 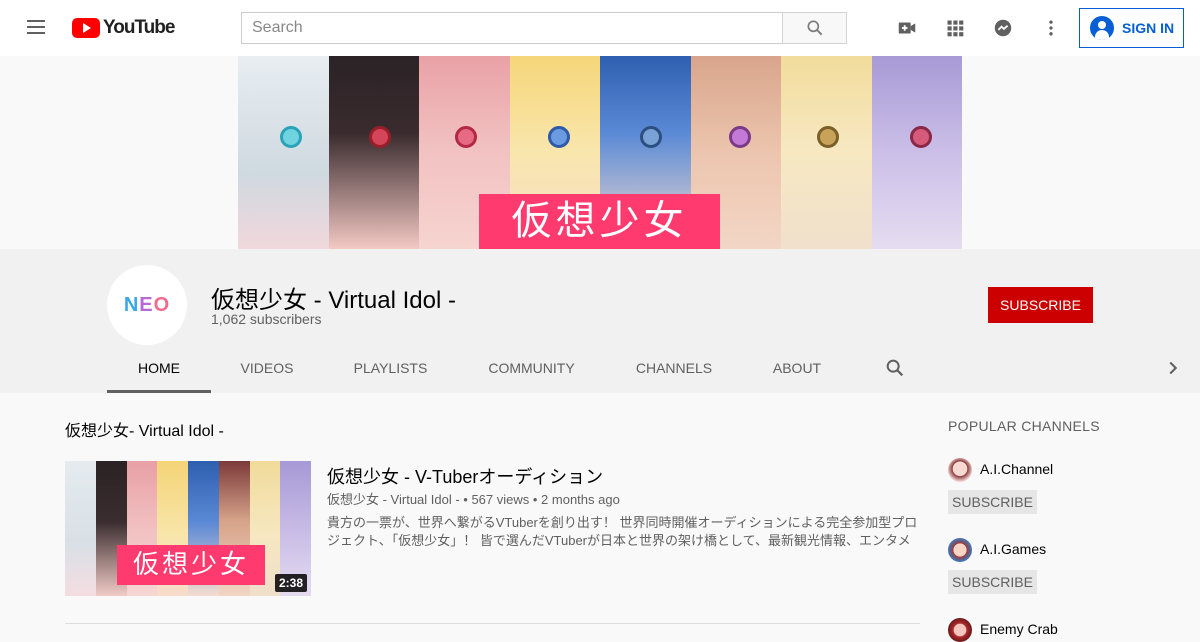 I want to click on sign-in-button: SIGN IN, so click(x=1131, y=28).